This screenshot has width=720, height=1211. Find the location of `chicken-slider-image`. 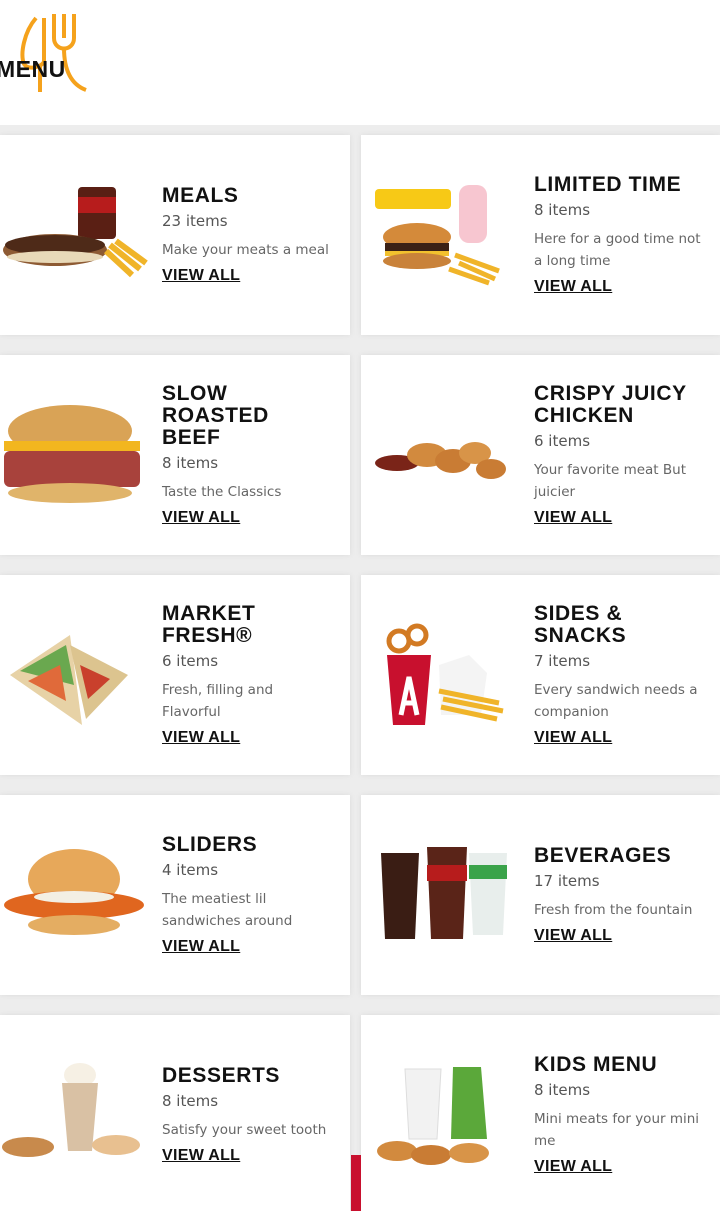

chicken-slider-image is located at coordinates (74, 892).